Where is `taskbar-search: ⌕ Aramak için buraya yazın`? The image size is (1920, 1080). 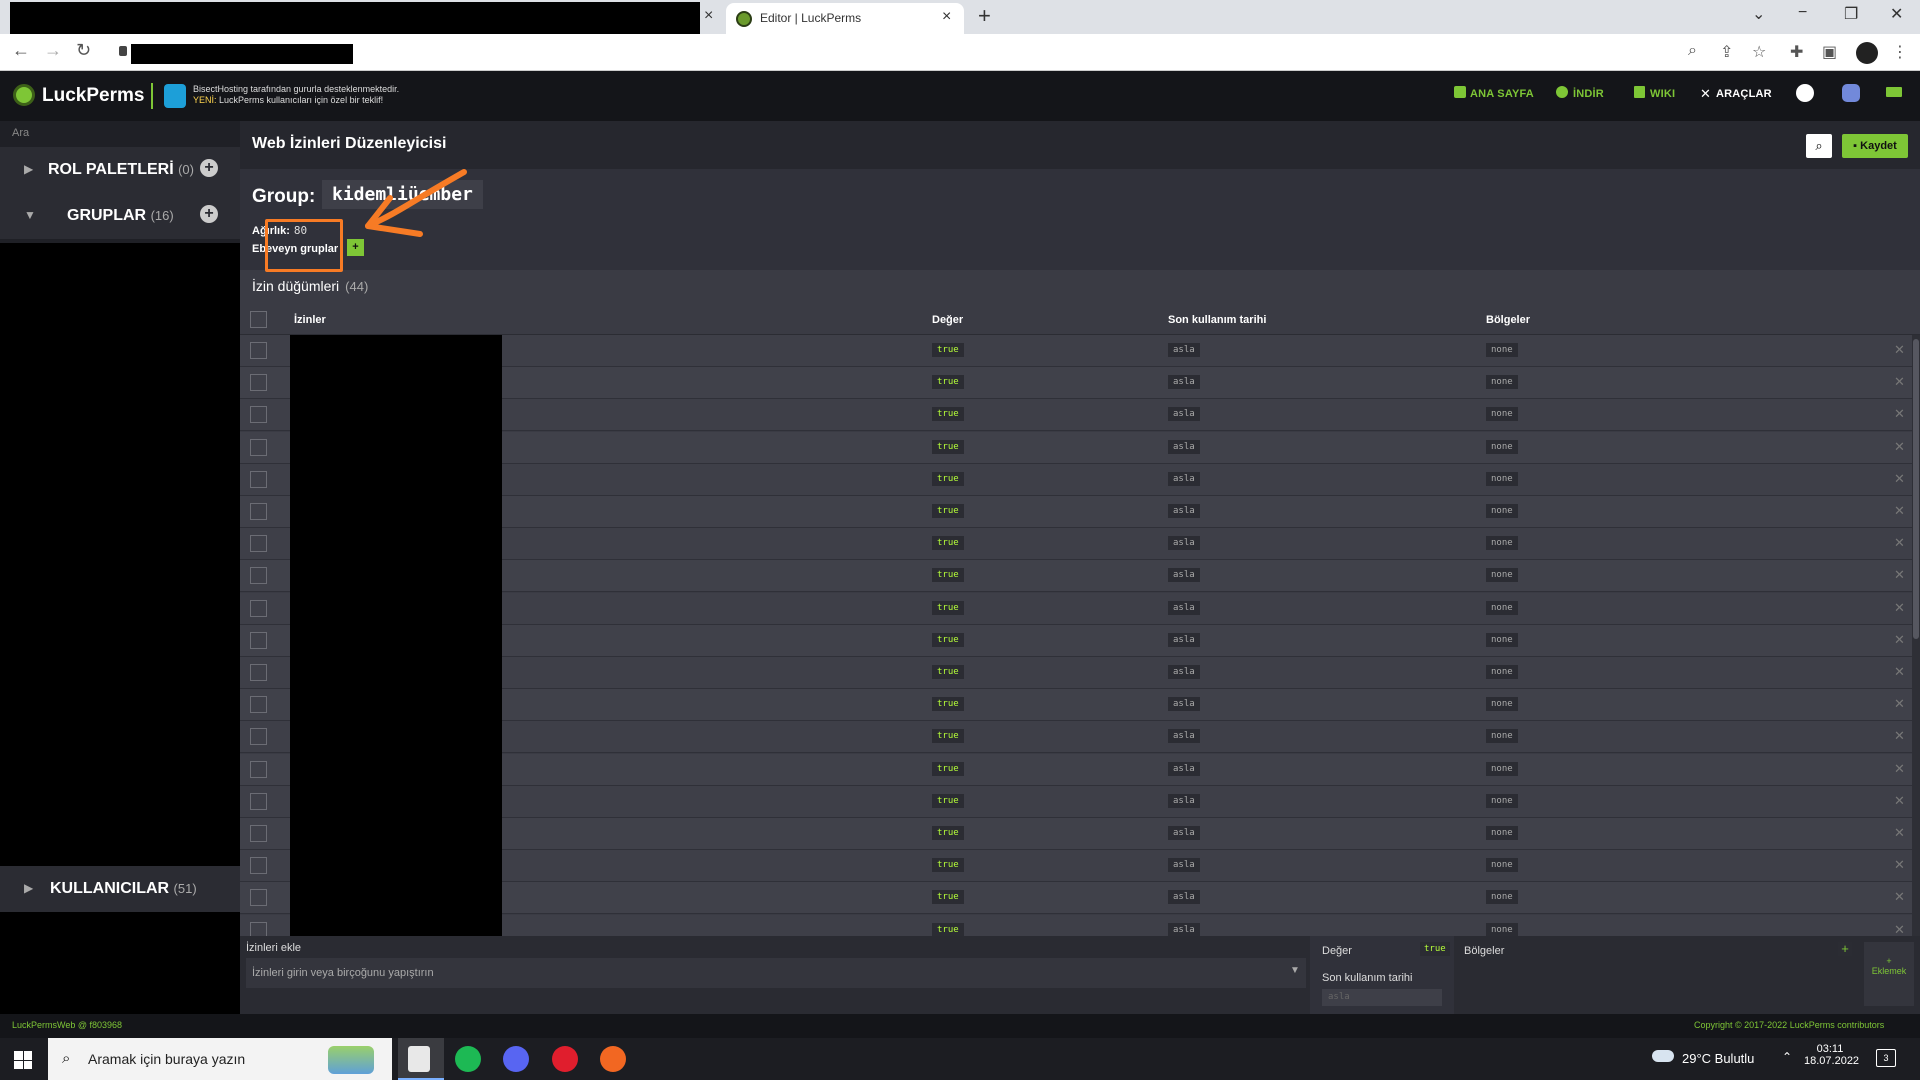
taskbar-search: ⌕ Aramak için buraya yazın is located at coordinates (220, 1059).